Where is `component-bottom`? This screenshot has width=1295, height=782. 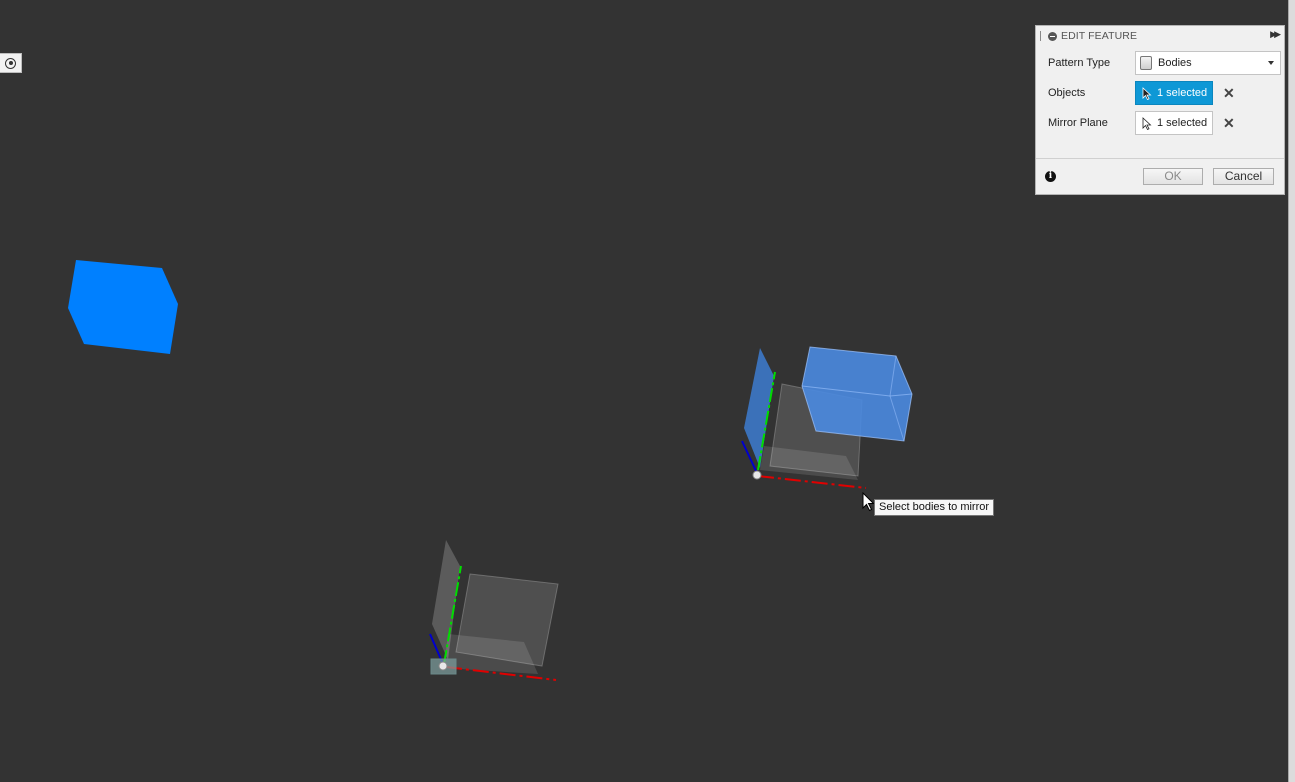
component-bottom is located at coordinates (494, 610).